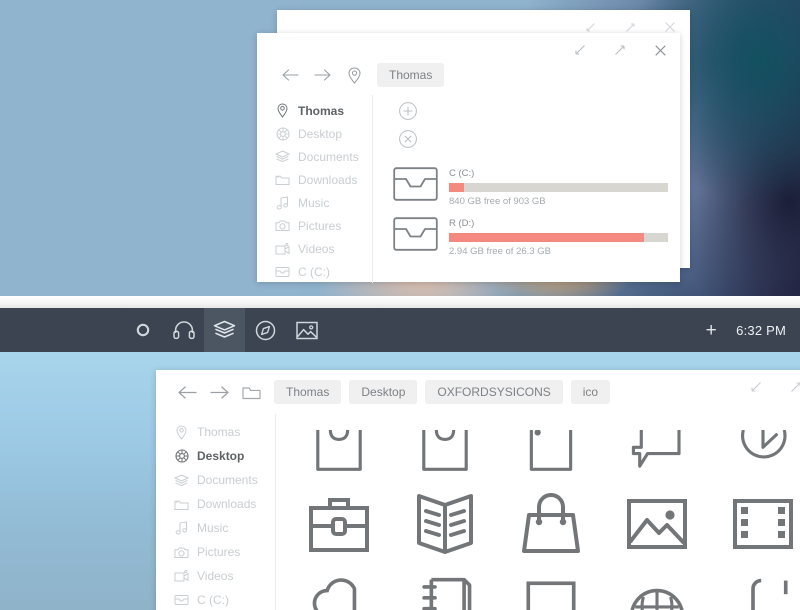 The height and width of the screenshot is (610, 800). Describe the element at coordinates (497, 201) in the screenshot. I see `drive-free-text: 840 GB free of 903 GB` at that location.